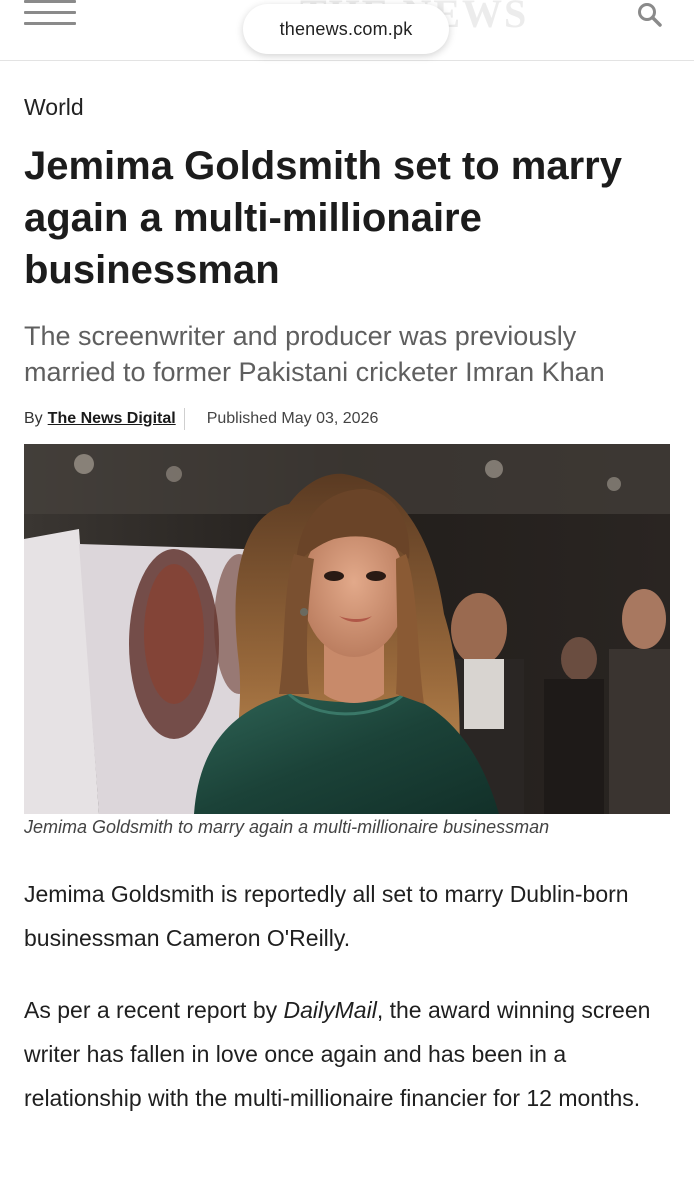  I want to click on top-navigation-bar: THE NEWS thenews.com.pk, so click(347, 30).